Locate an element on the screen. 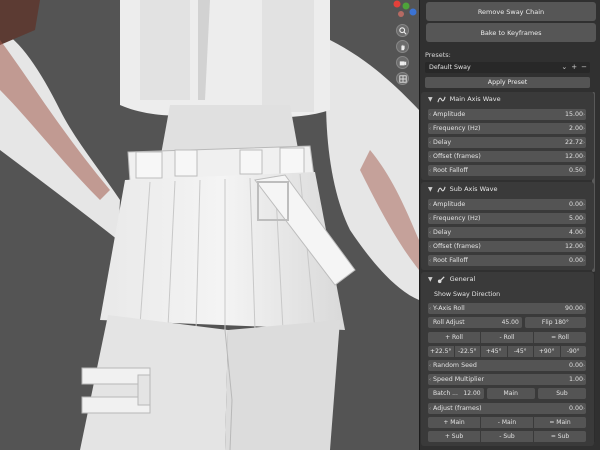  batch-row: Batch ... 12.00 Main Sub is located at coordinates (507, 393).